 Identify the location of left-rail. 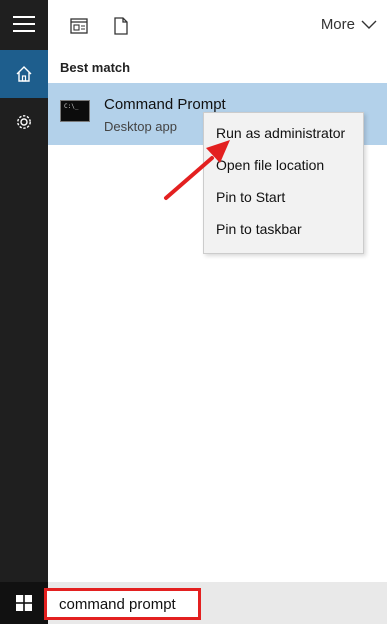
(24, 291).